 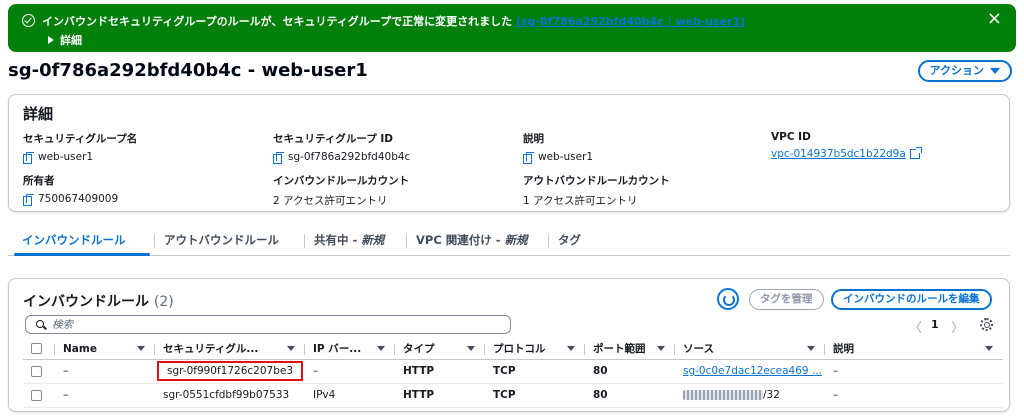 I want to click on tab-sharing: 共有中 - 新規, so click(x=349, y=240).